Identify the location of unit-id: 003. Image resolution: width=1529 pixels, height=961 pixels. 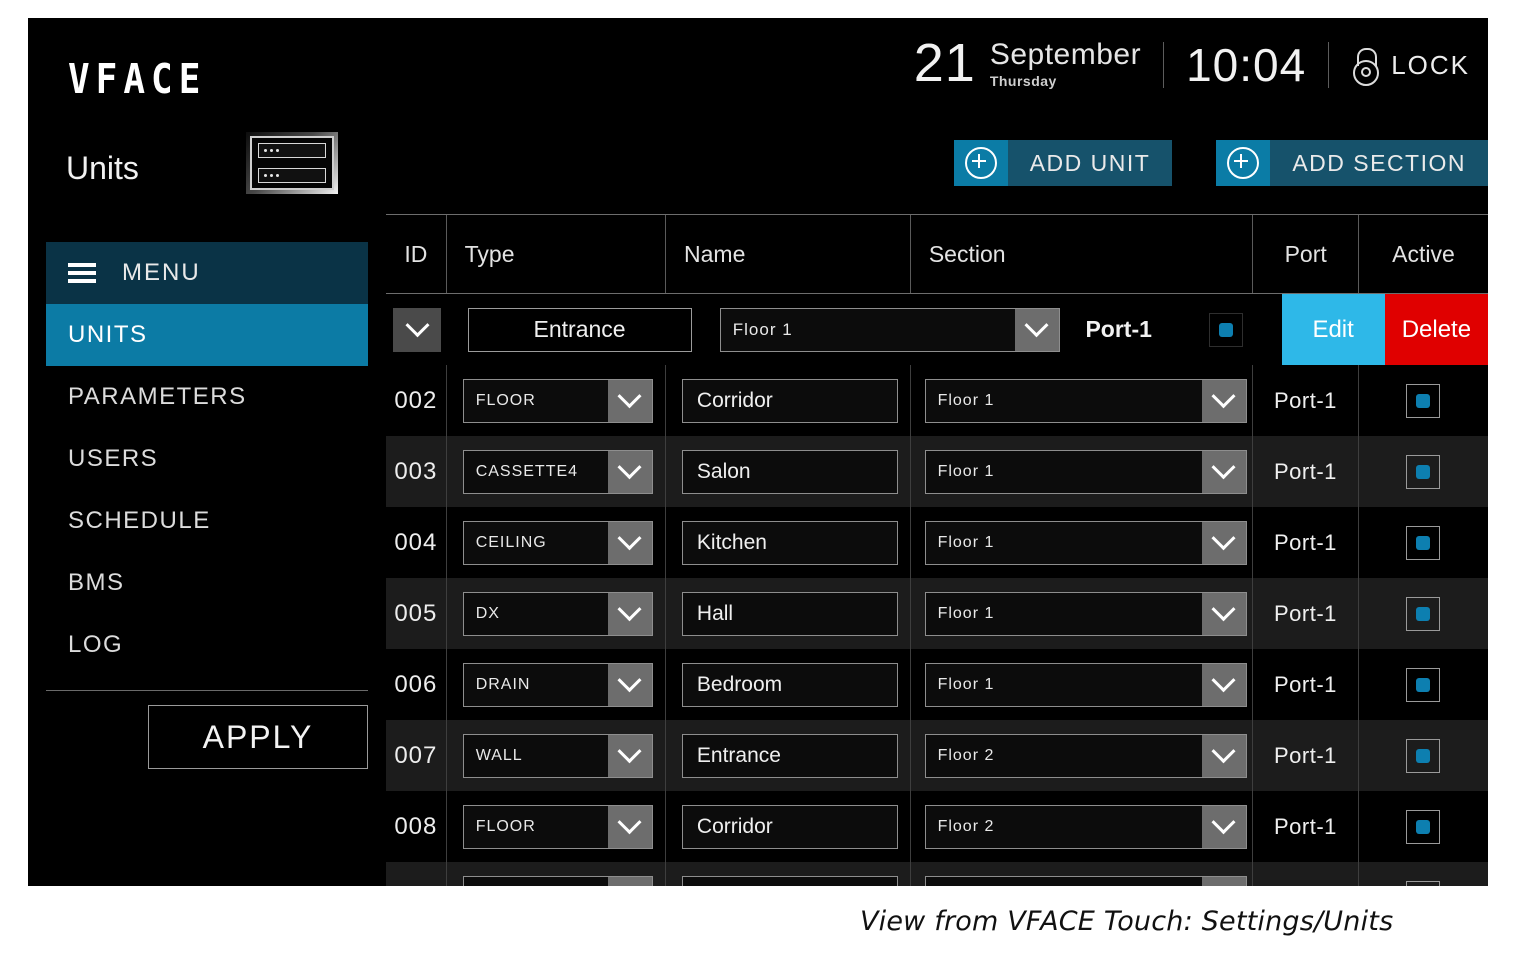
(416, 471).